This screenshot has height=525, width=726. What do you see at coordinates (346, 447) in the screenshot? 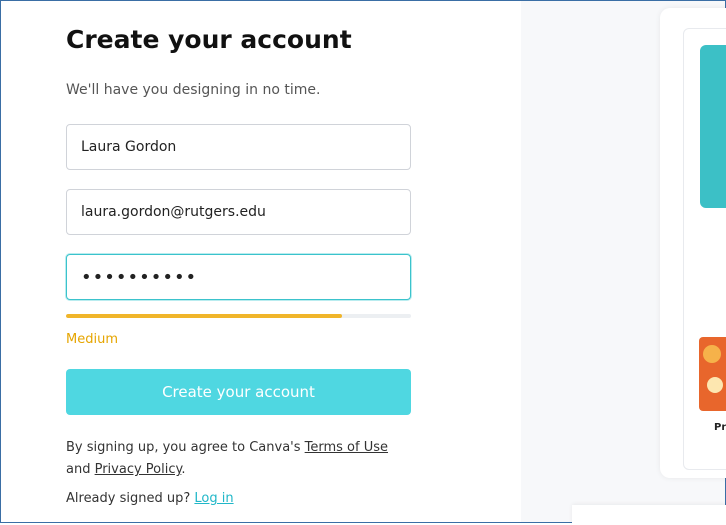
I see `terms-of-use-link: Terms of Use` at bounding box center [346, 447].